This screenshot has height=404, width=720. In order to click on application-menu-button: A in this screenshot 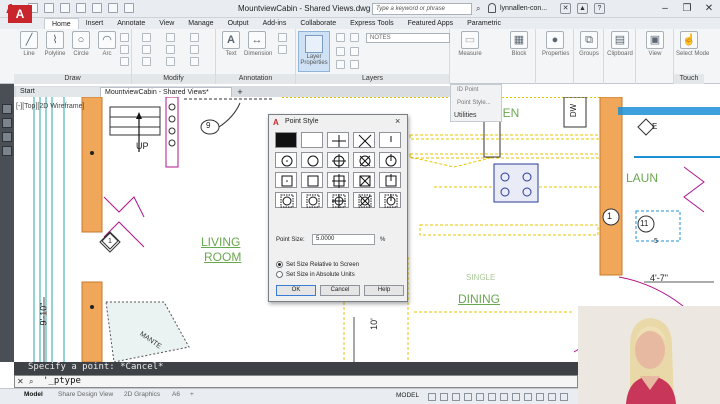, I will do `click(20, 14)`.